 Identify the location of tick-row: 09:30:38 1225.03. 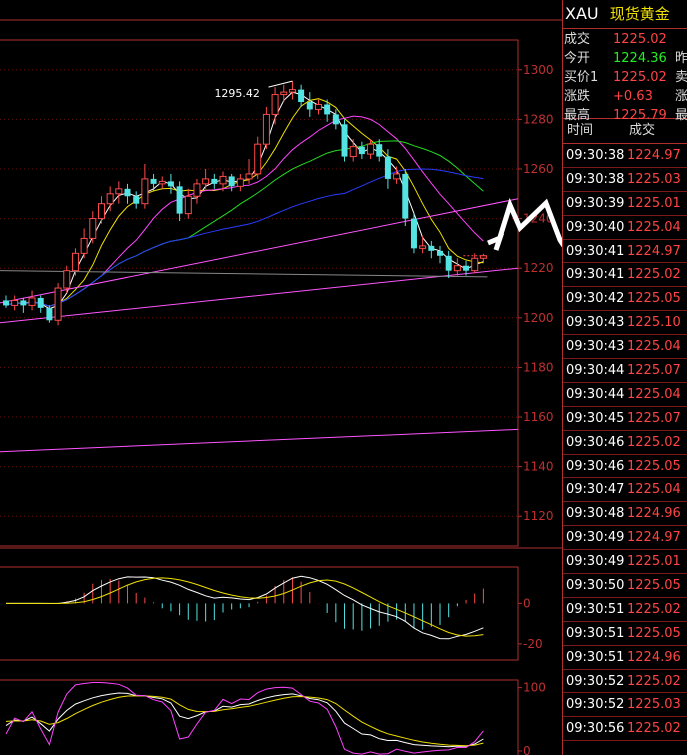
(625, 180).